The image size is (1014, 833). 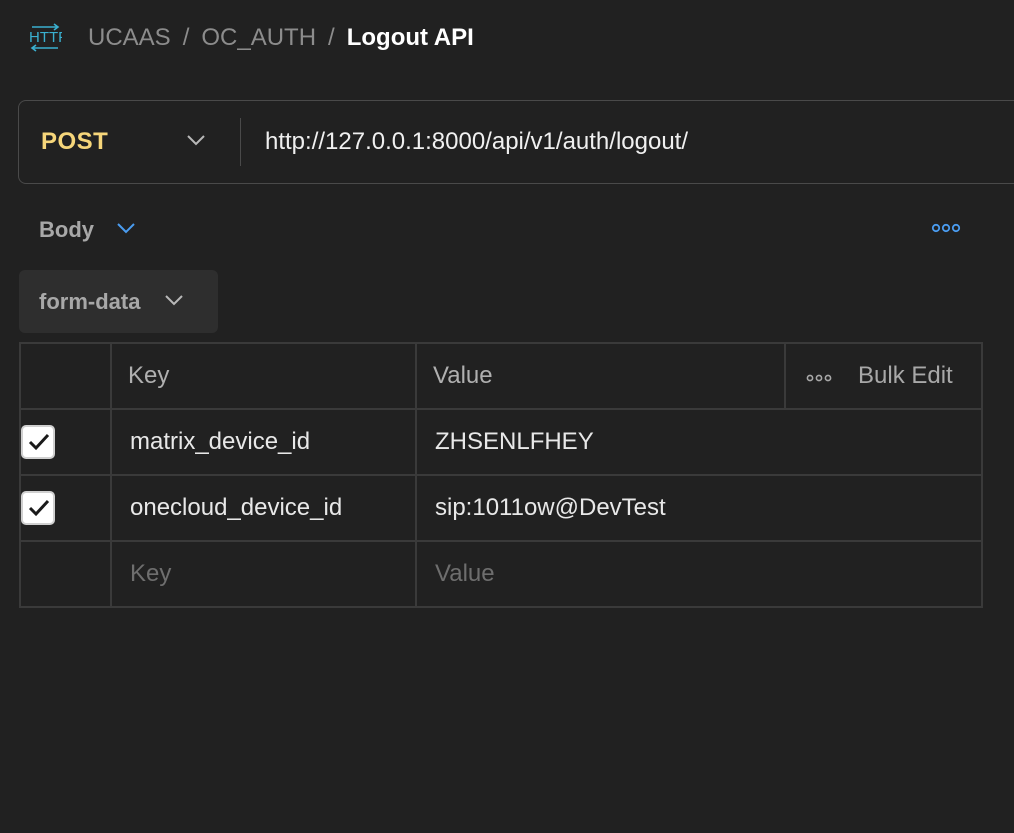 I want to click on table-header-row: Key Value Bulk Edit, so click(x=501, y=376).